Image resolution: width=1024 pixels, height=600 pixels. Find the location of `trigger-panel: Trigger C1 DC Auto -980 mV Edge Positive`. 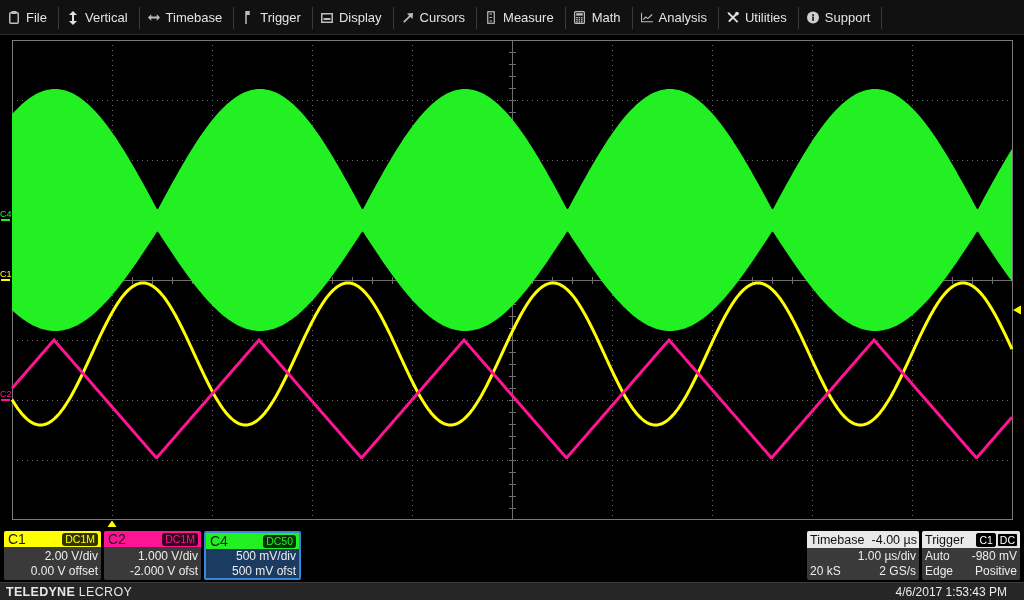

trigger-panel: Trigger C1 DC Auto -980 mV Edge Positive is located at coordinates (971, 555).